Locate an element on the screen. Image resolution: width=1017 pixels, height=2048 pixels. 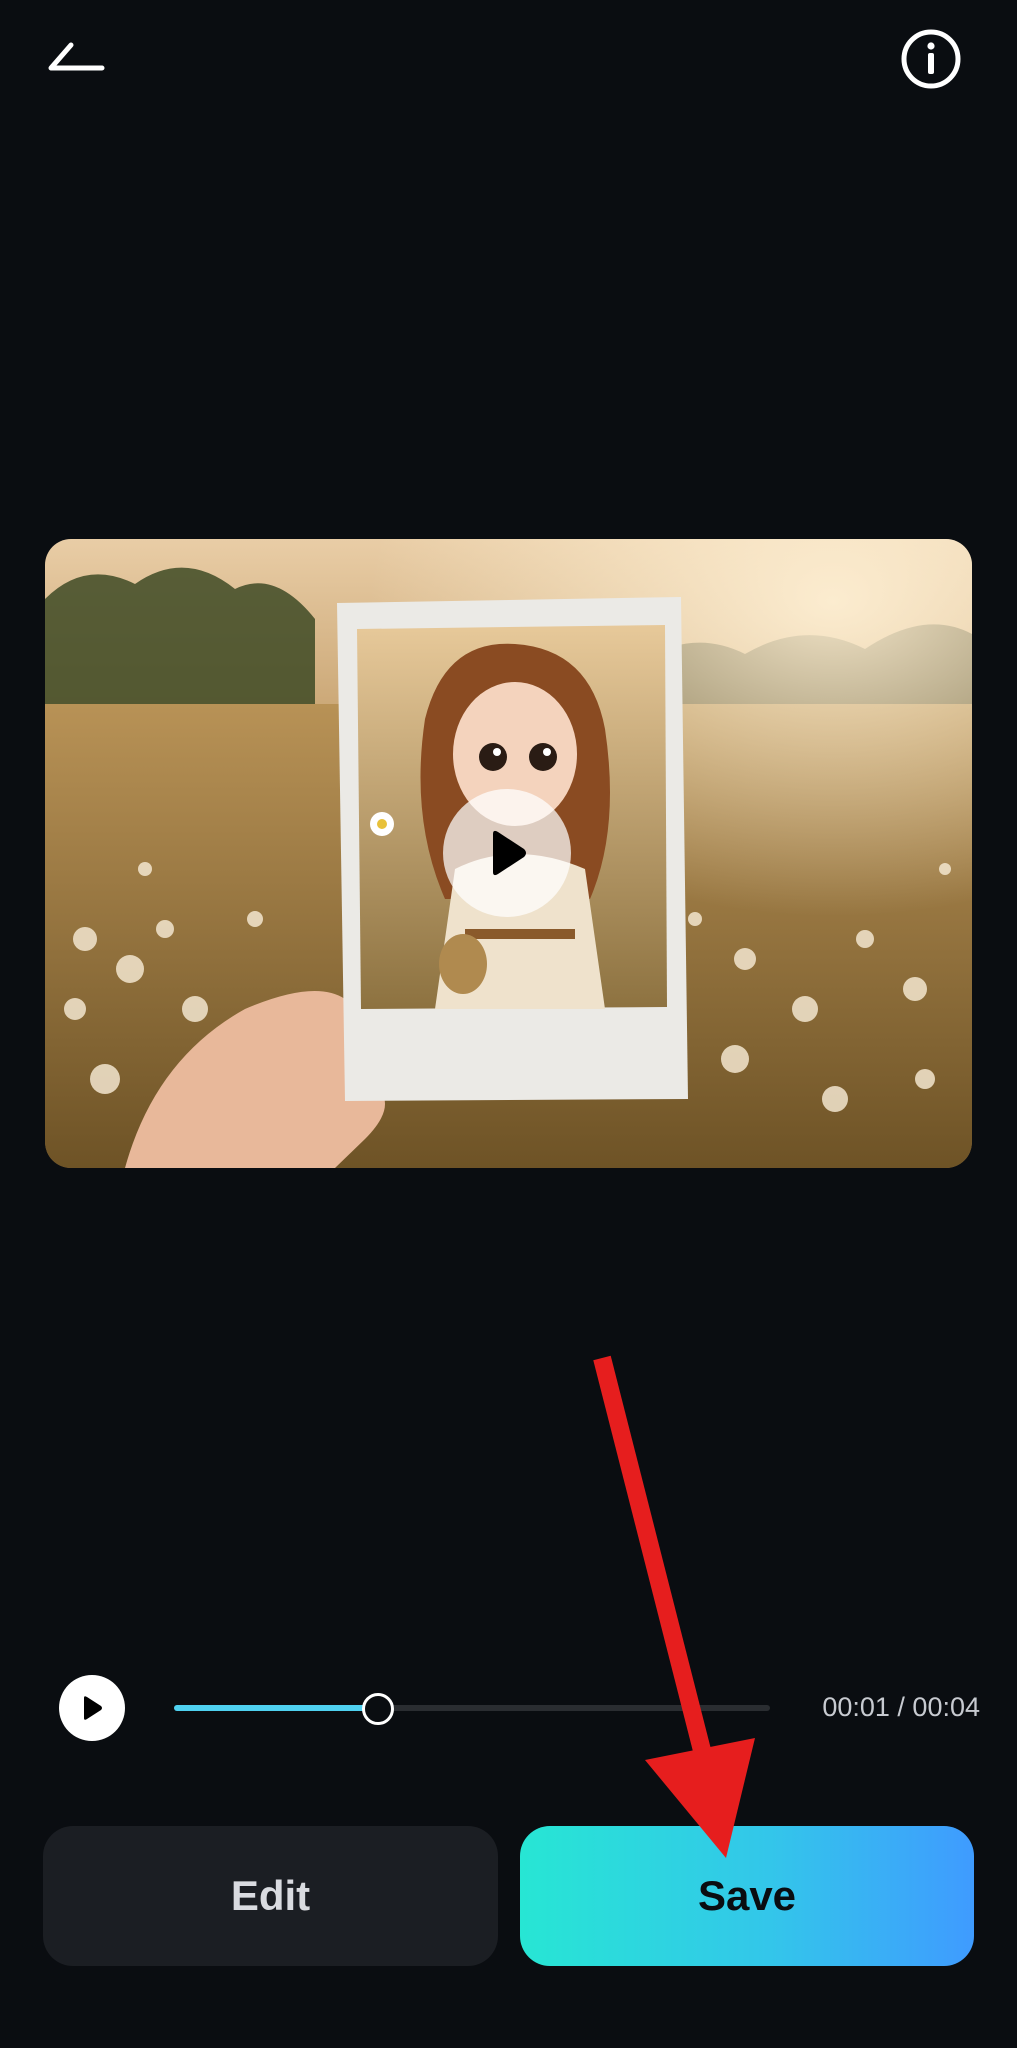
play-button is located at coordinates (92, 1708).